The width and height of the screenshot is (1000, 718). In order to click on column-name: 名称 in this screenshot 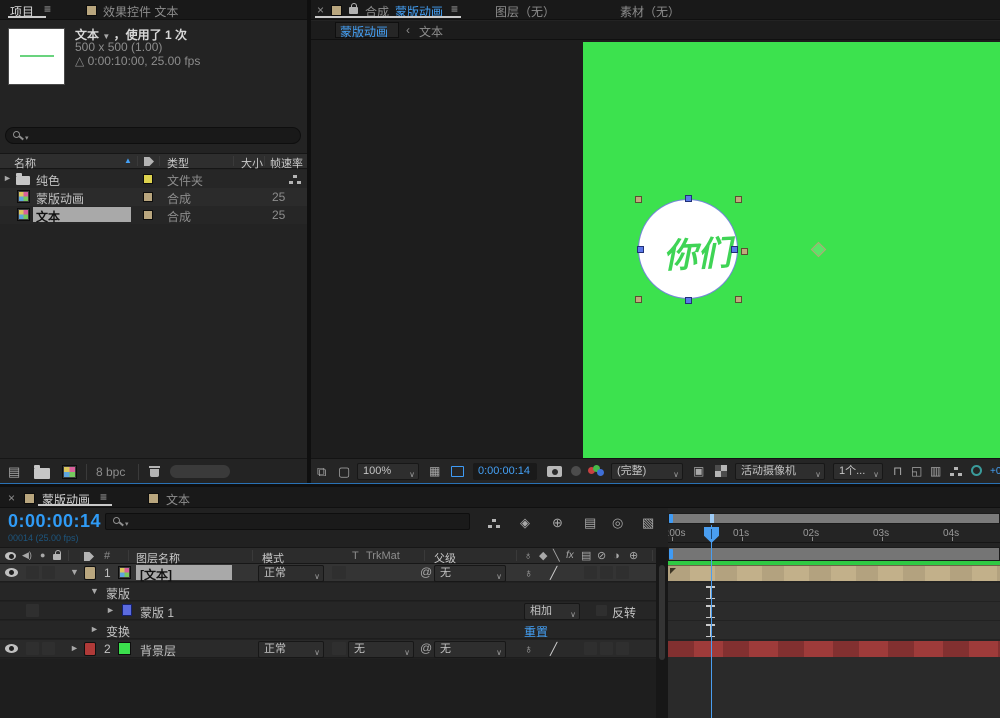, I will do `click(25, 163)`.